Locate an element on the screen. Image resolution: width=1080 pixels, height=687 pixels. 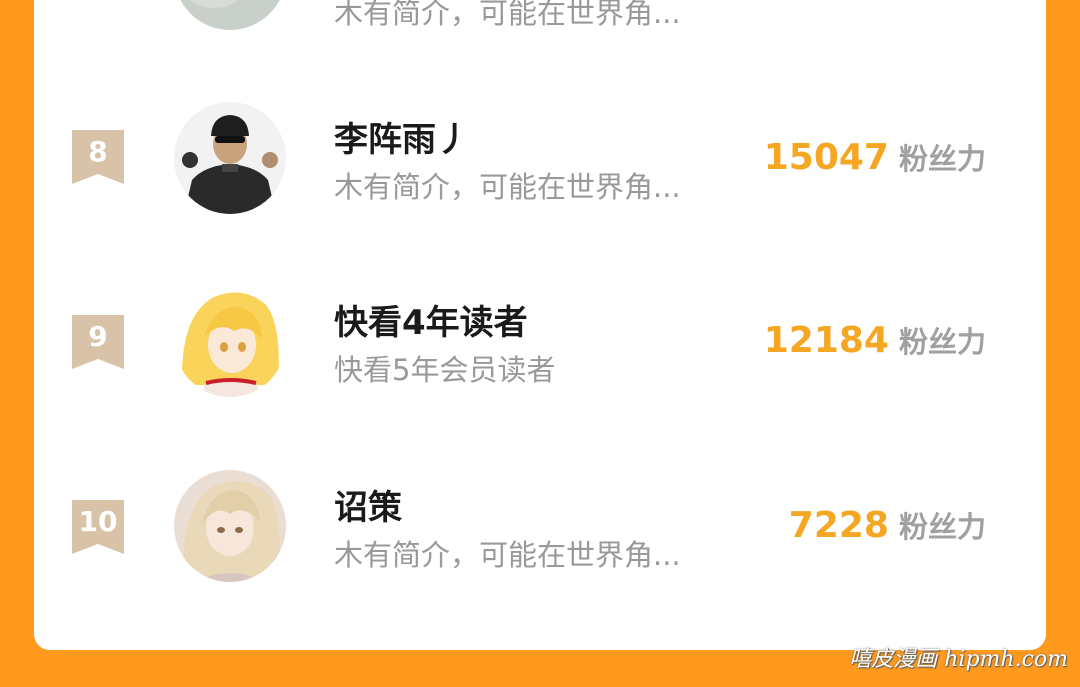
score-value: 12184 is located at coordinates (826, 340).